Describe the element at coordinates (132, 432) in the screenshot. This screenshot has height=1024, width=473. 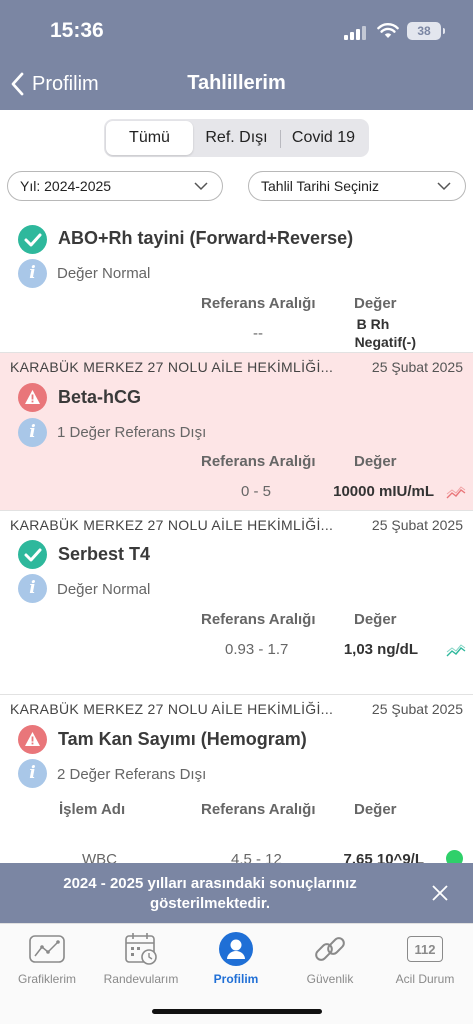
I see `result-summary: 1 Değer Referans Dışı` at that location.